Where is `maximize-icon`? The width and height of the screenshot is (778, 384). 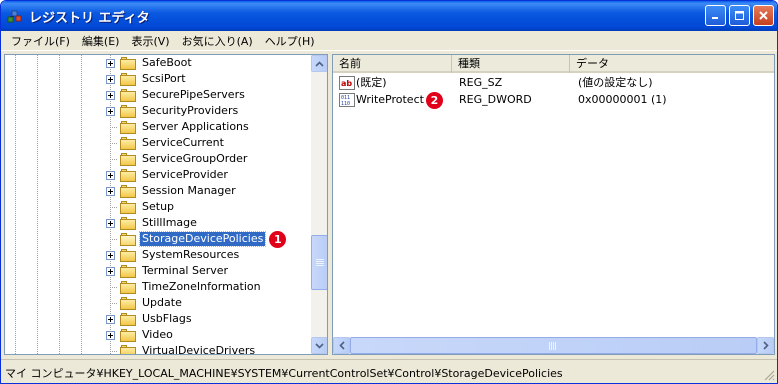 maximize-icon is located at coordinates (739, 15).